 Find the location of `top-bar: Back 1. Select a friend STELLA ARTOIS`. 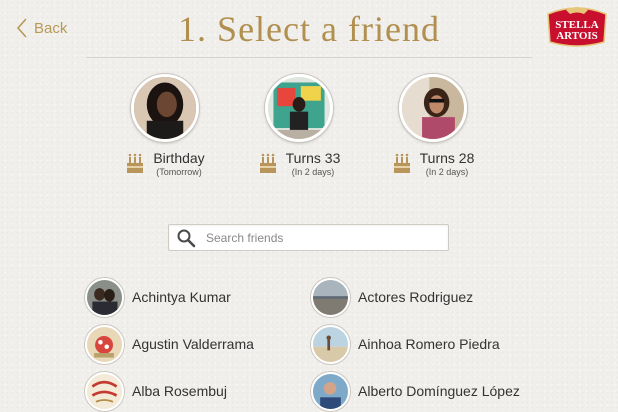

top-bar: Back 1. Select a friend STELLA ARTOIS is located at coordinates (309, 29).